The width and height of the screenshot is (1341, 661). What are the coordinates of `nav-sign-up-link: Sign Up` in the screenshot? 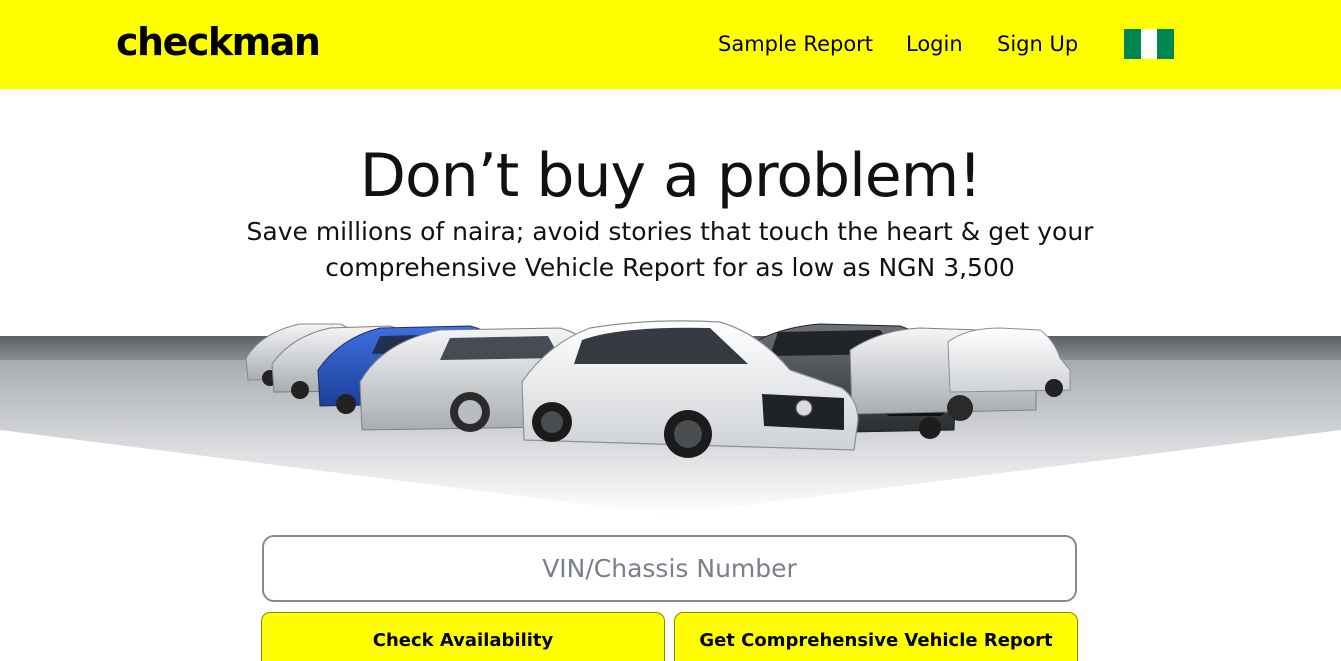 It's located at (1037, 44).